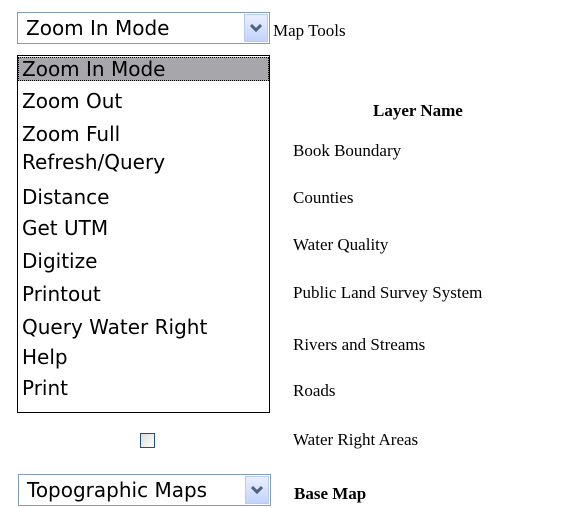 This screenshot has width=571, height=508. What do you see at coordinates (309, 30) in the screenshot?
I see `map-tools-label: Map Tools` at bounding box center [309, 30].